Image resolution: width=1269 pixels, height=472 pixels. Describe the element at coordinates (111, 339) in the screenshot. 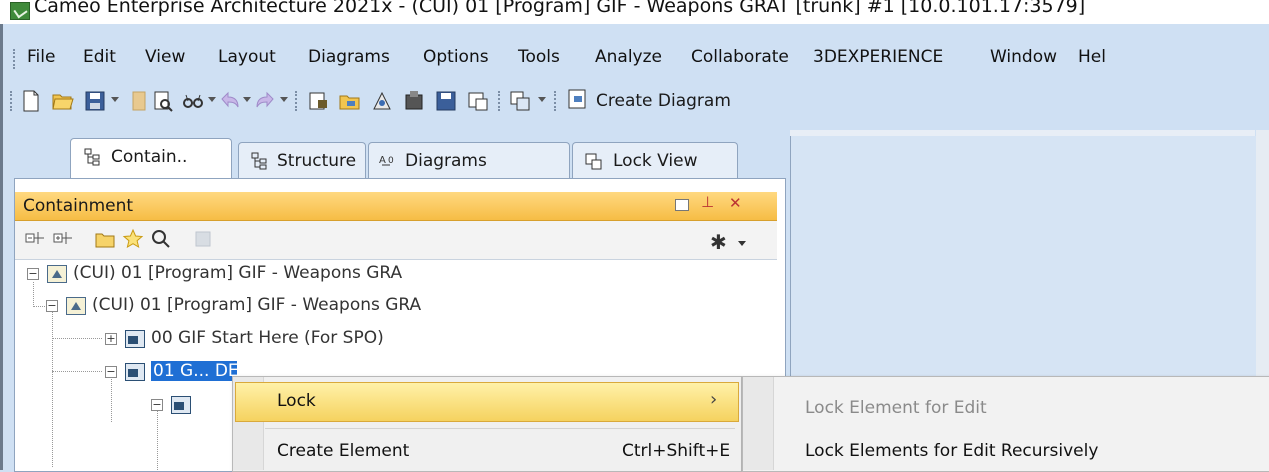

I see `expand-toggle: +` at that location.